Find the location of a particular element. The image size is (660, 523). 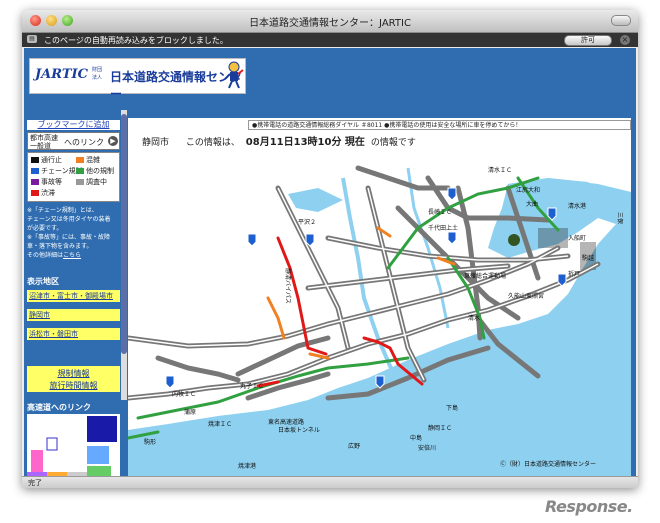

popup-blocked-bar: ▤ このページの自動再読み込みをブロックしました。 許可 × is located at coordinates (330, 40).